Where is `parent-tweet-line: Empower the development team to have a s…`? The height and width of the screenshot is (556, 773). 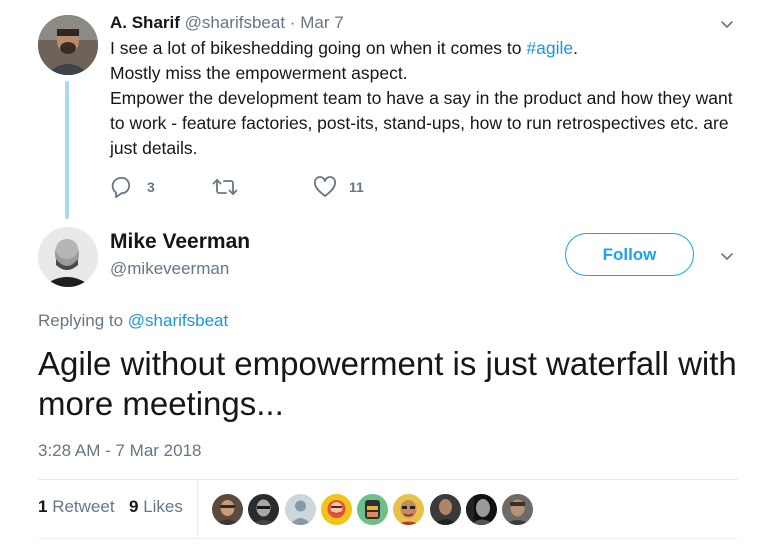
parent-tweet-line: Empower the development team to have a s… is located at coordinates (421, 123).